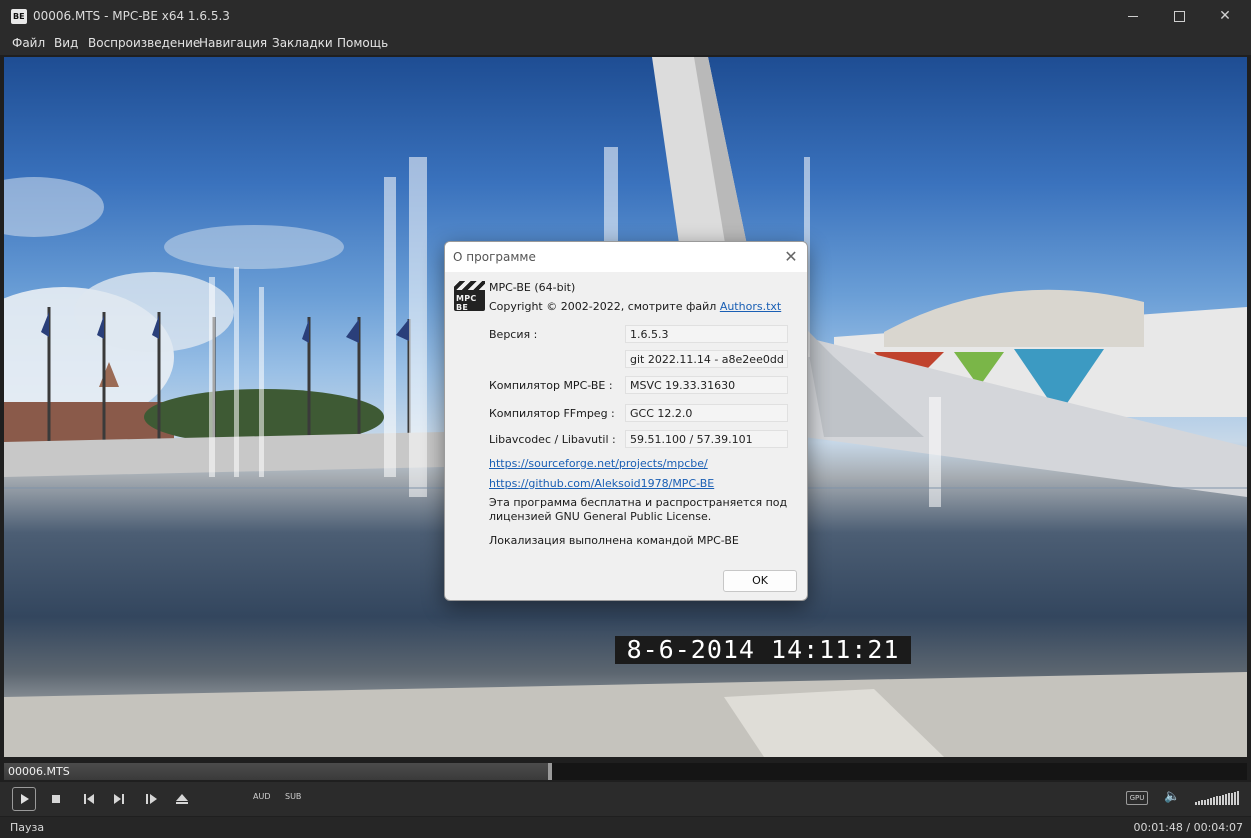 The height and width of the screenshot is (838, 1251). I want to click on frame-step-button, so click(151, 799).